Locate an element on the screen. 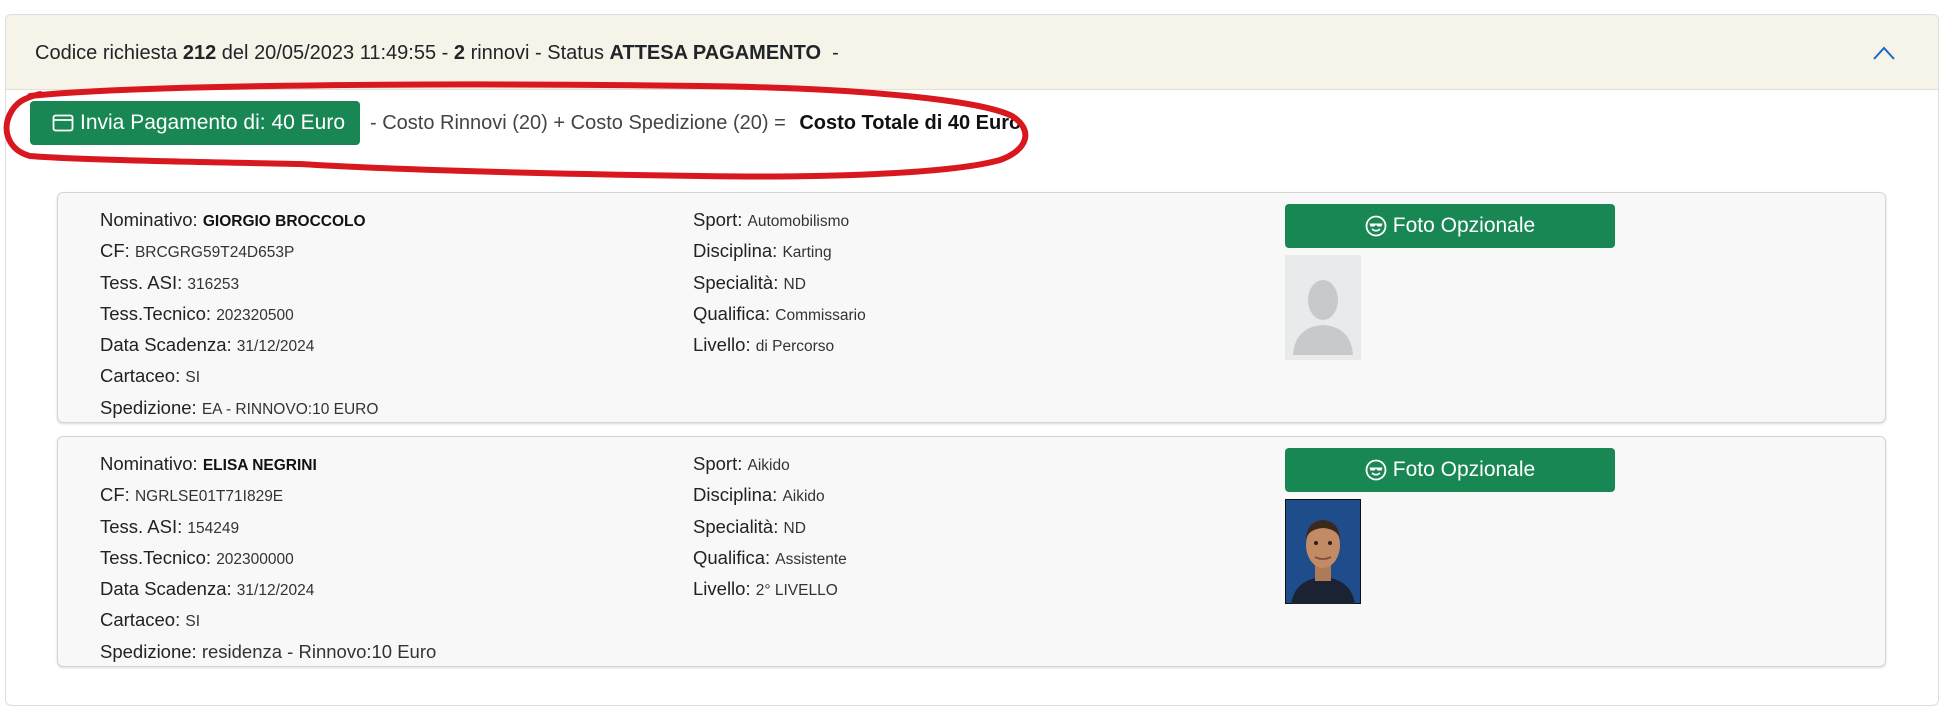 The image size is (1944, 706). sport-value: Aikido is located at coordinates (768, 465).